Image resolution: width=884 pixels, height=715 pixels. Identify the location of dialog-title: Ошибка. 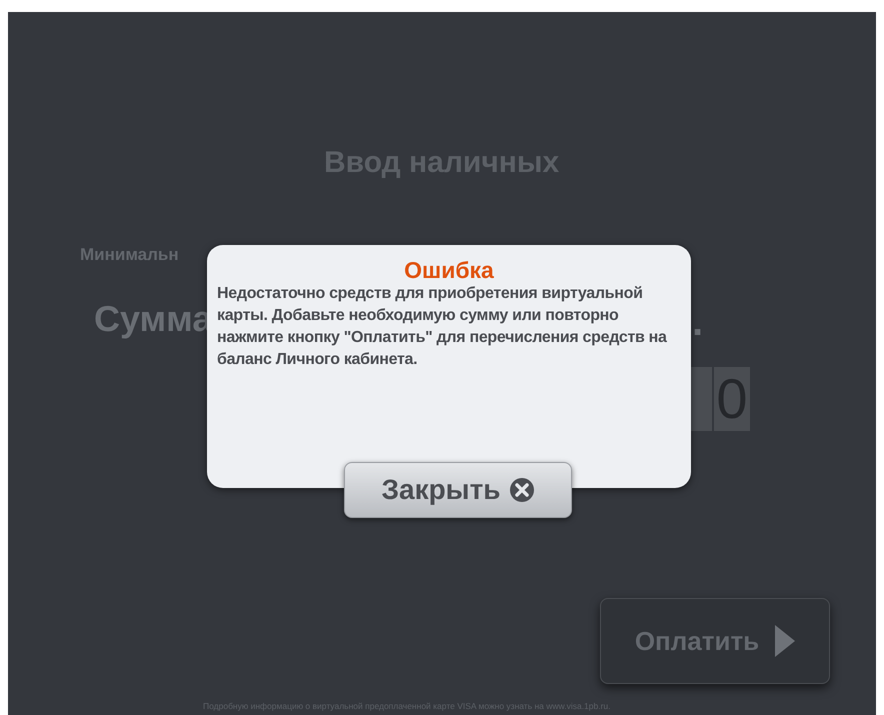
(449, 270).